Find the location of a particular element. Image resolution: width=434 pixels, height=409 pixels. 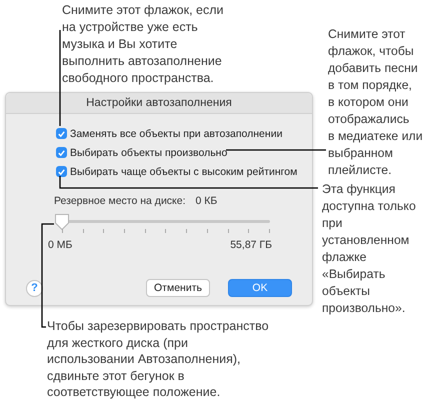

cancel-button: Отменить is located at coordinates (178, 288).